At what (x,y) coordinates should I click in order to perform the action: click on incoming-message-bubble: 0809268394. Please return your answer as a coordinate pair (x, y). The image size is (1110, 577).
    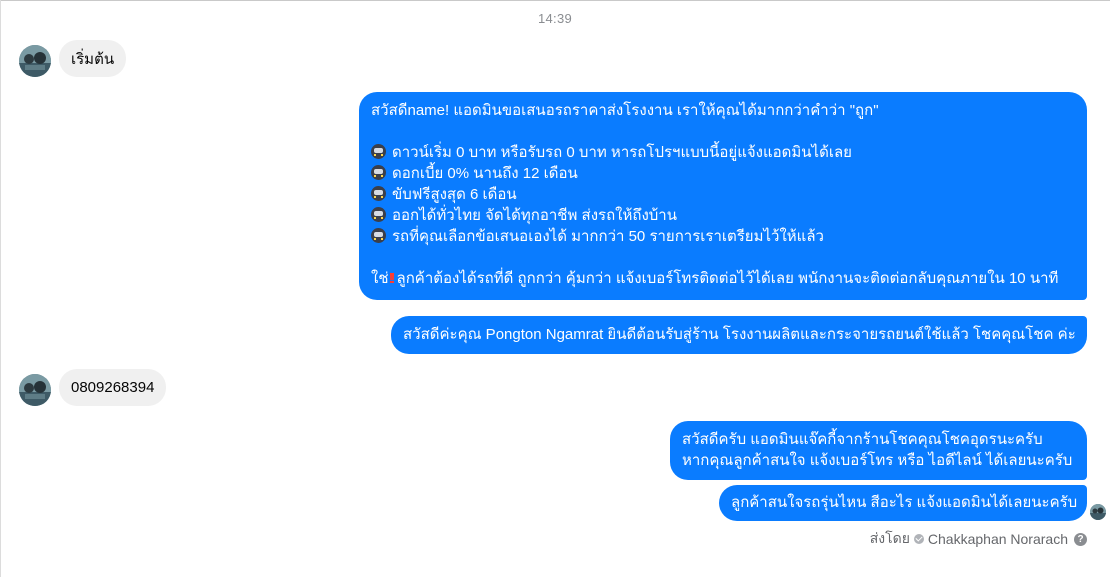
    Looking at the image, I should click on (113, 387).